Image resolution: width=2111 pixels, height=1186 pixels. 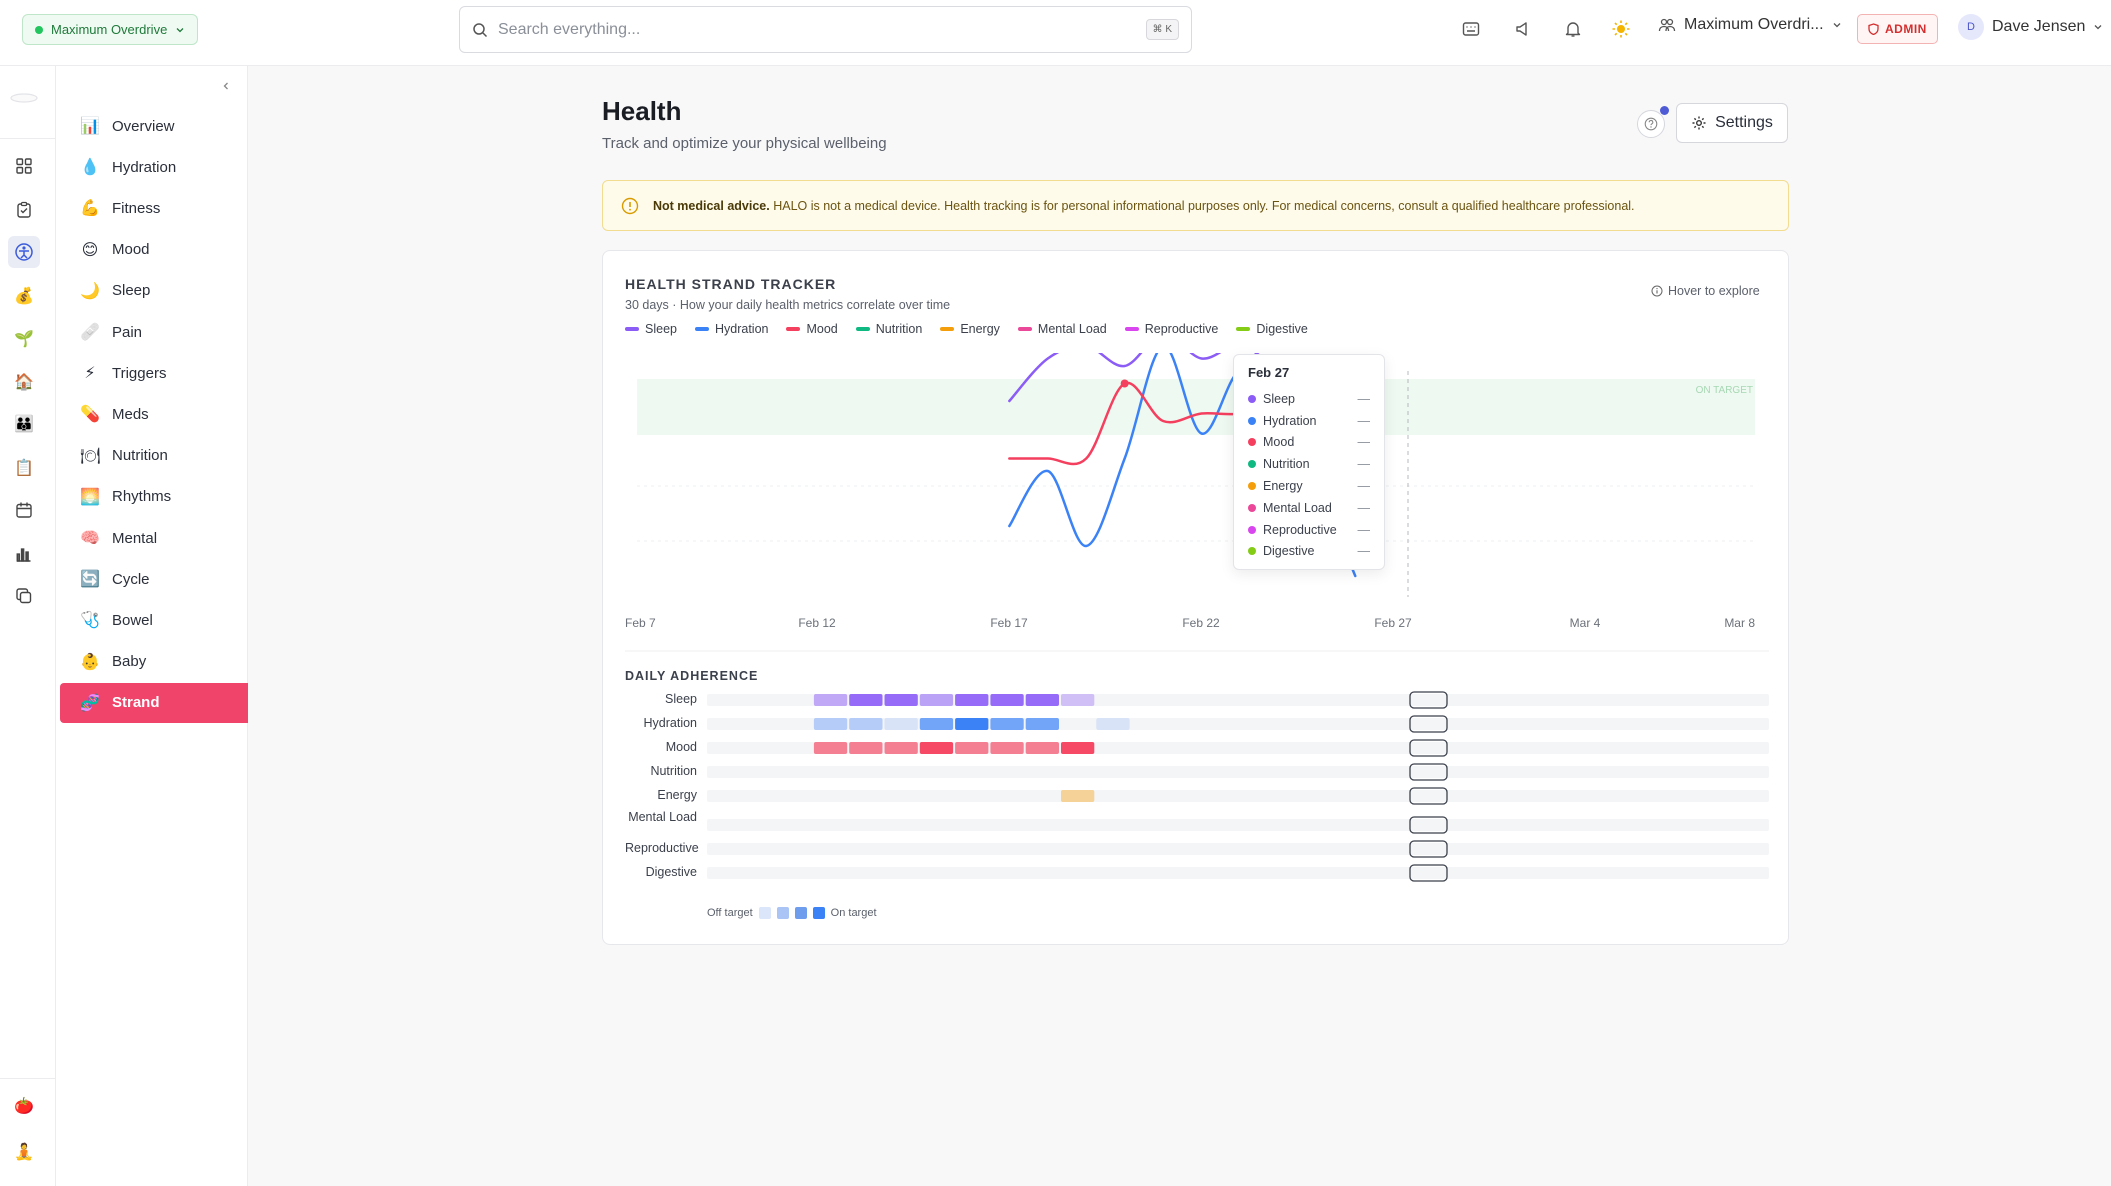 I want to click on sidebar-item-meds: 💊 Meds, so click(x=154, y=414).